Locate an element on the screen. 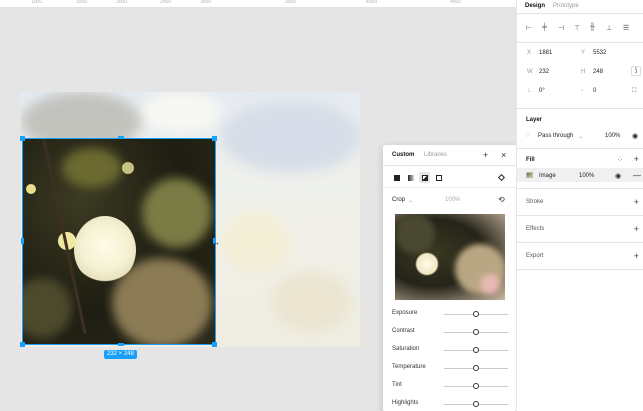  ruler-tick: 4000 is located at coordinates (372, 2).